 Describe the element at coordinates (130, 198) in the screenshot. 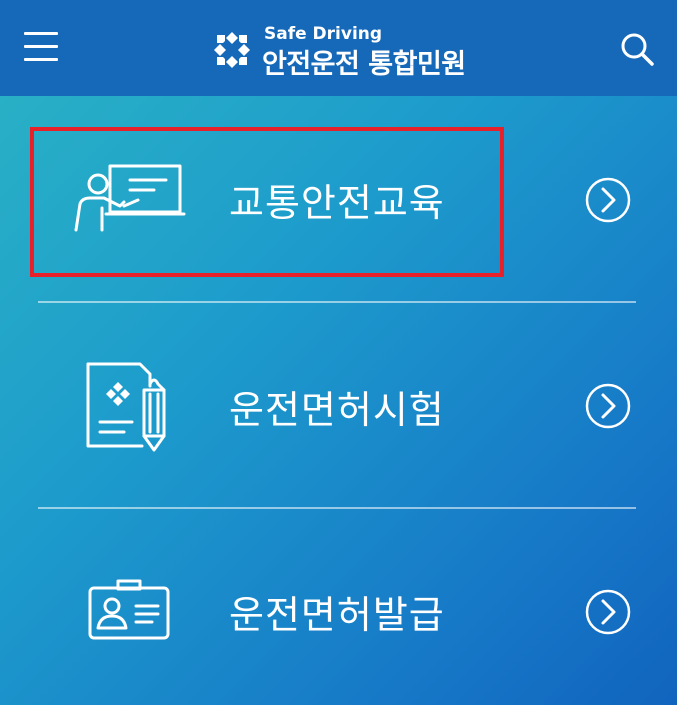

I see `classroom-teacher-icon` at that location.